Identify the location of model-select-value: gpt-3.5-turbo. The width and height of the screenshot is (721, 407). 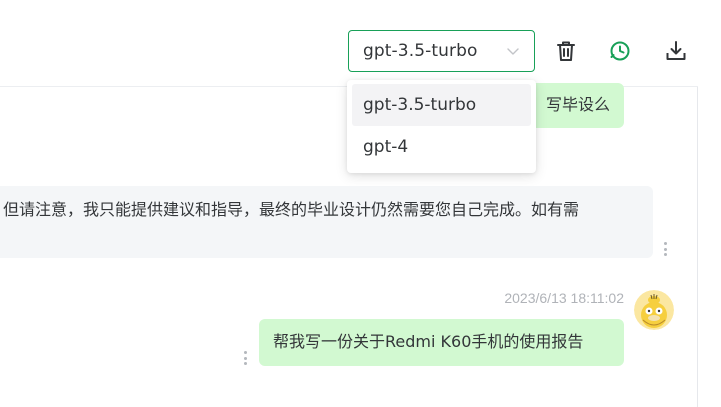
(420, 51).